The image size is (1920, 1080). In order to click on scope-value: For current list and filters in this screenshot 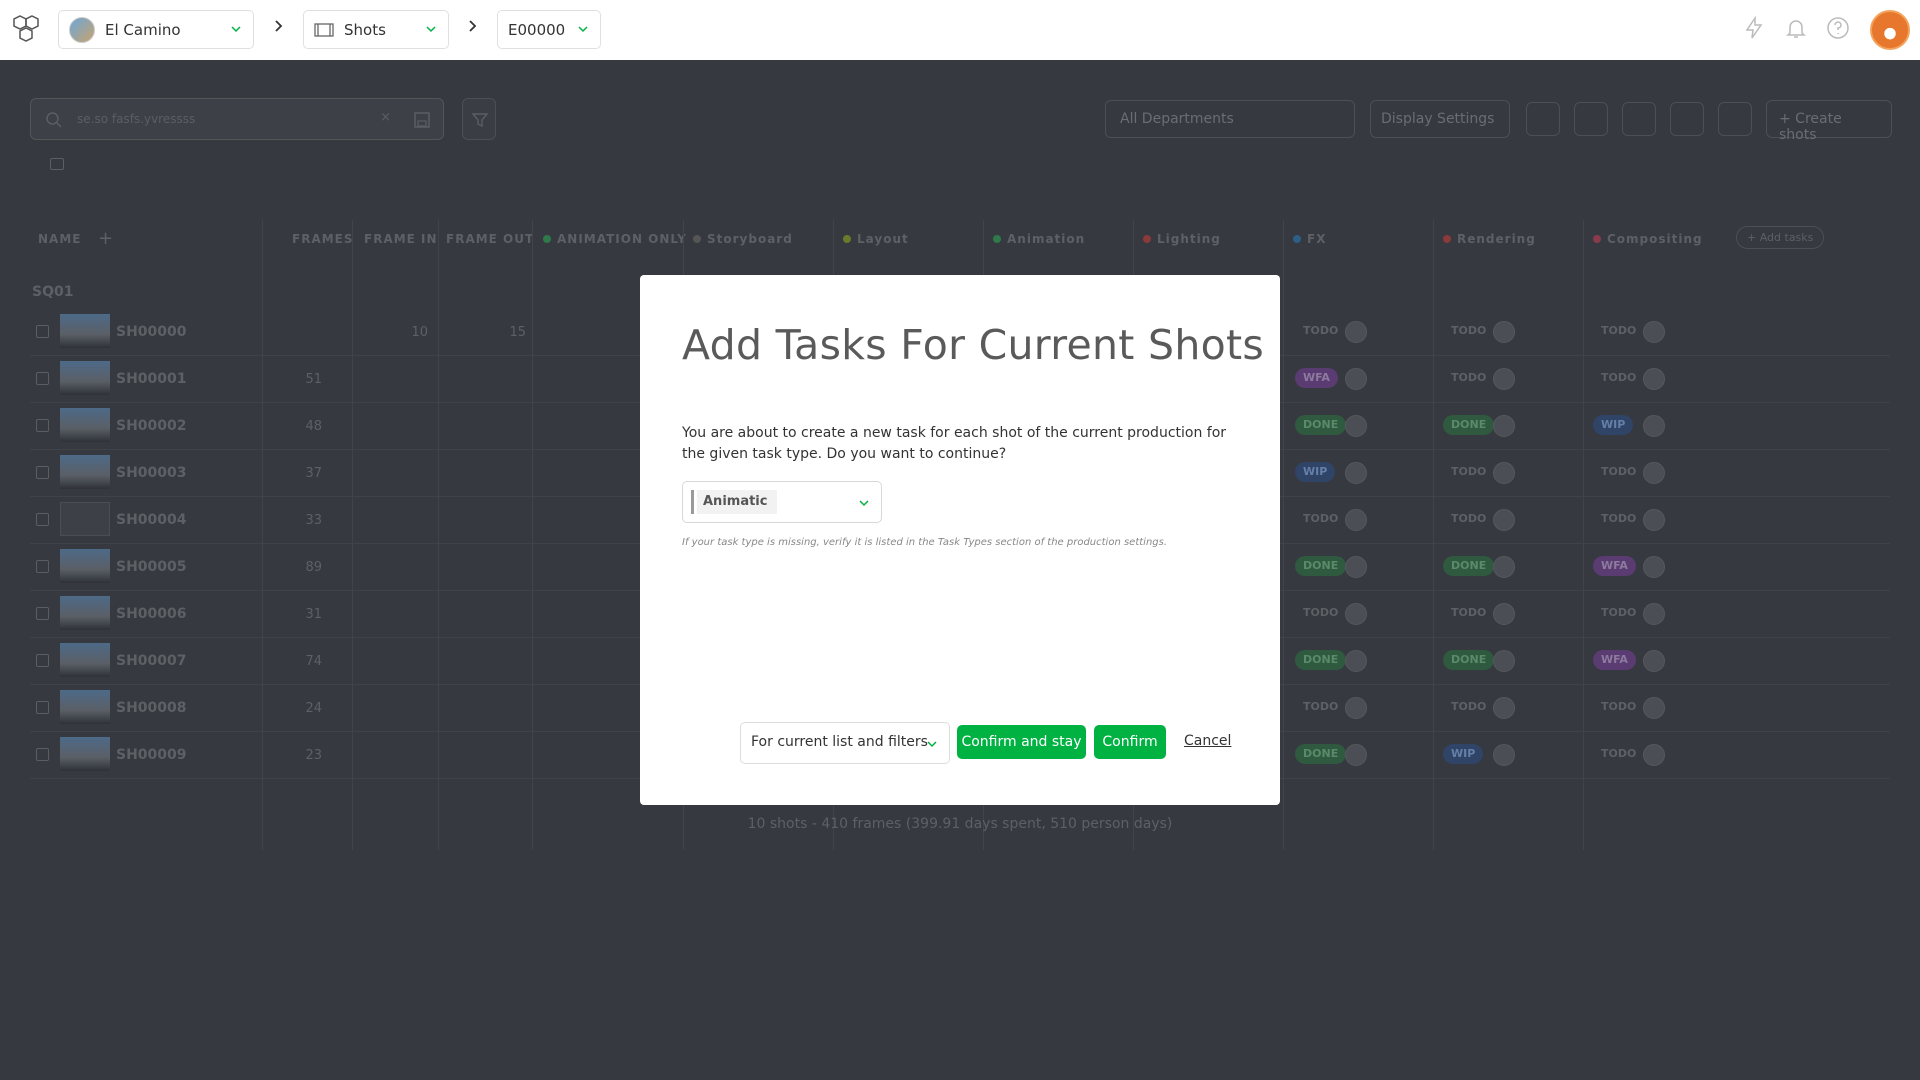, I will do `click(839, 742)`.